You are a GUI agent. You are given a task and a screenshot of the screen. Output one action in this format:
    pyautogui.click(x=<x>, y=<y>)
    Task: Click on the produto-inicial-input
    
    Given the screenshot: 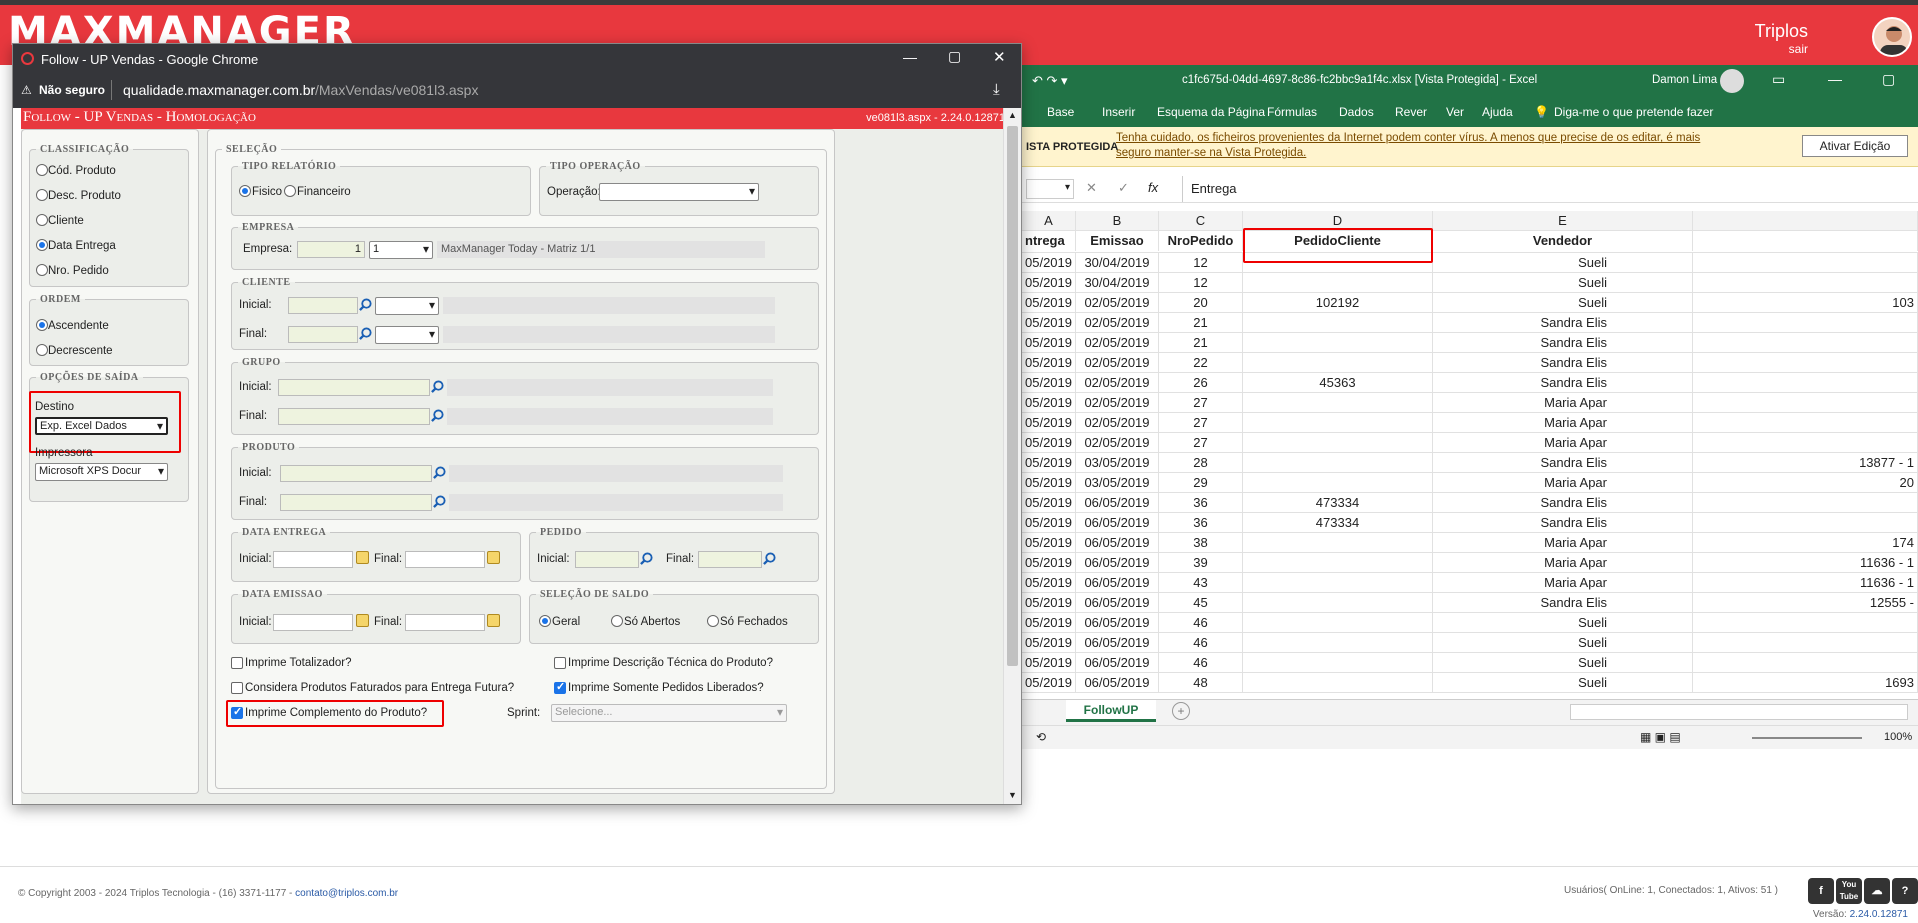 What is the action you would take?
    pyautogui.click(x=356, y=473)
    